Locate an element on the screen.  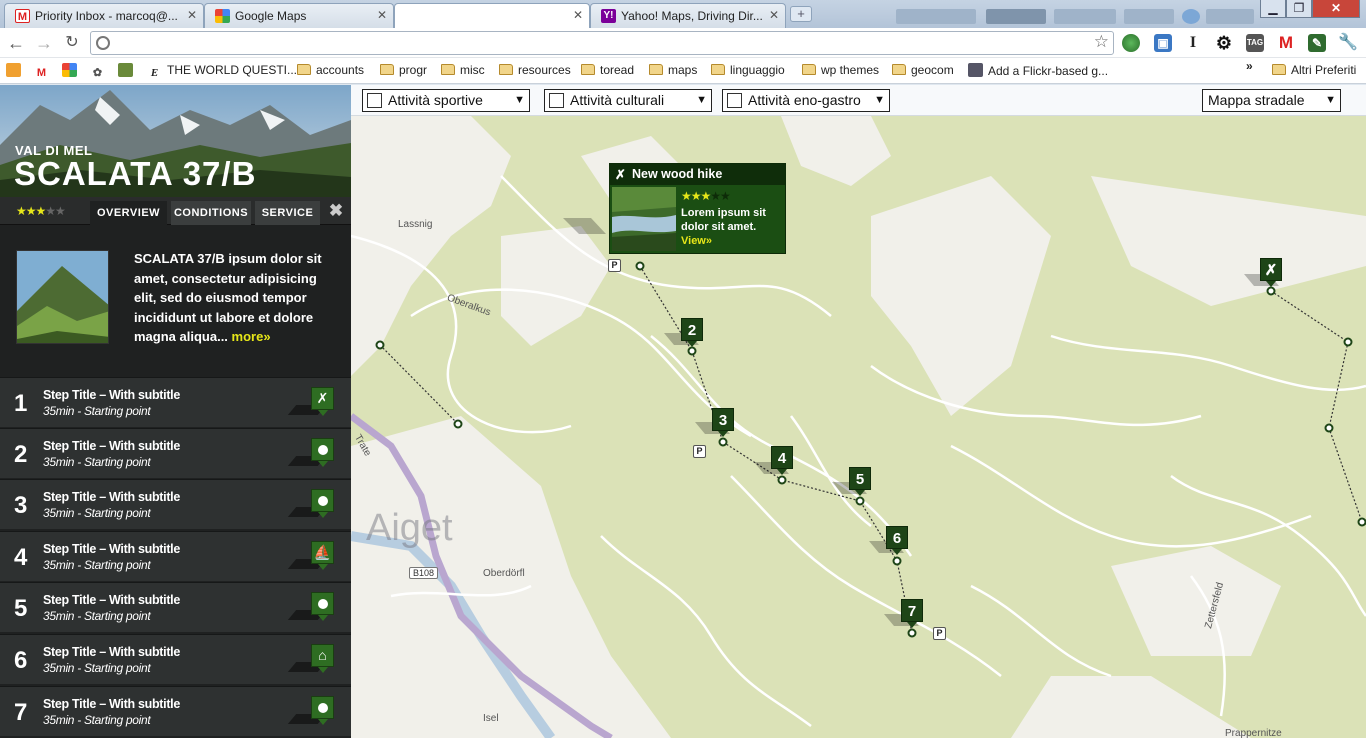
tab-active-blank: ✕ is located at coordinates (492, 16).